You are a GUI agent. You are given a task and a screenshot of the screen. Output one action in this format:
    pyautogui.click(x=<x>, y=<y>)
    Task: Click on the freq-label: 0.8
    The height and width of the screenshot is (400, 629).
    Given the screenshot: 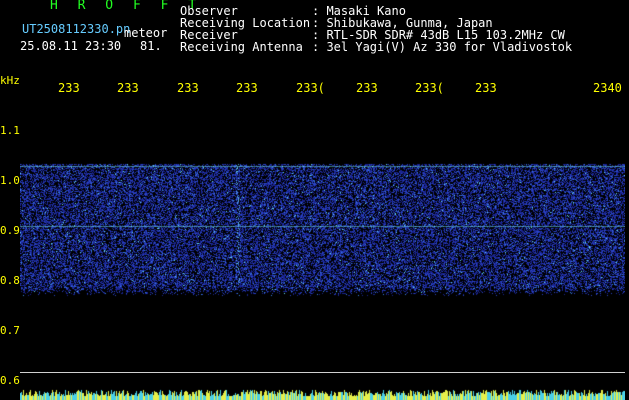 What is the action you would take?
    pyautogui.click(x=10, y=280)
    